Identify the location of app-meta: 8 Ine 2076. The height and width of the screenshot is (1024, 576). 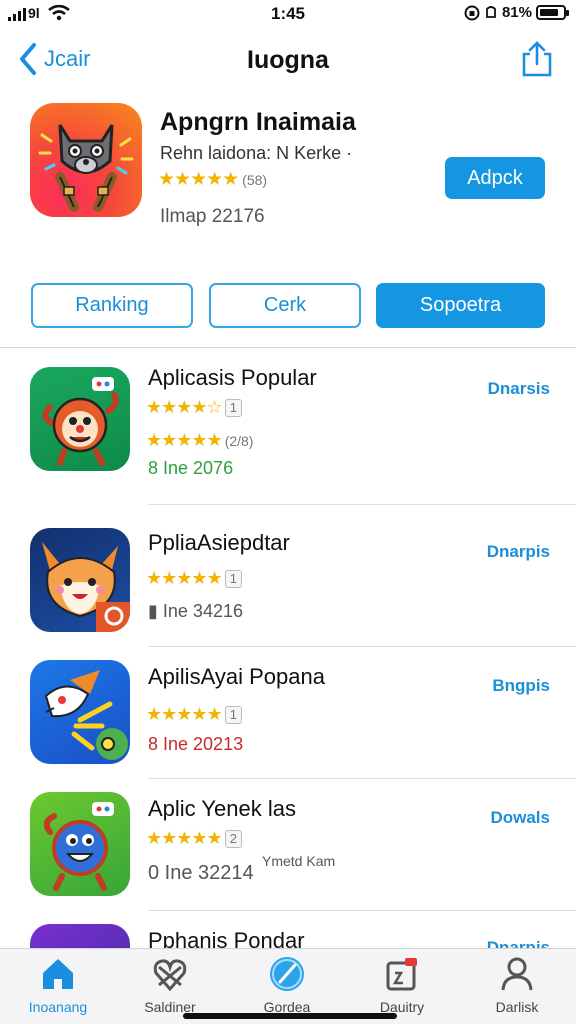
(191, 468).